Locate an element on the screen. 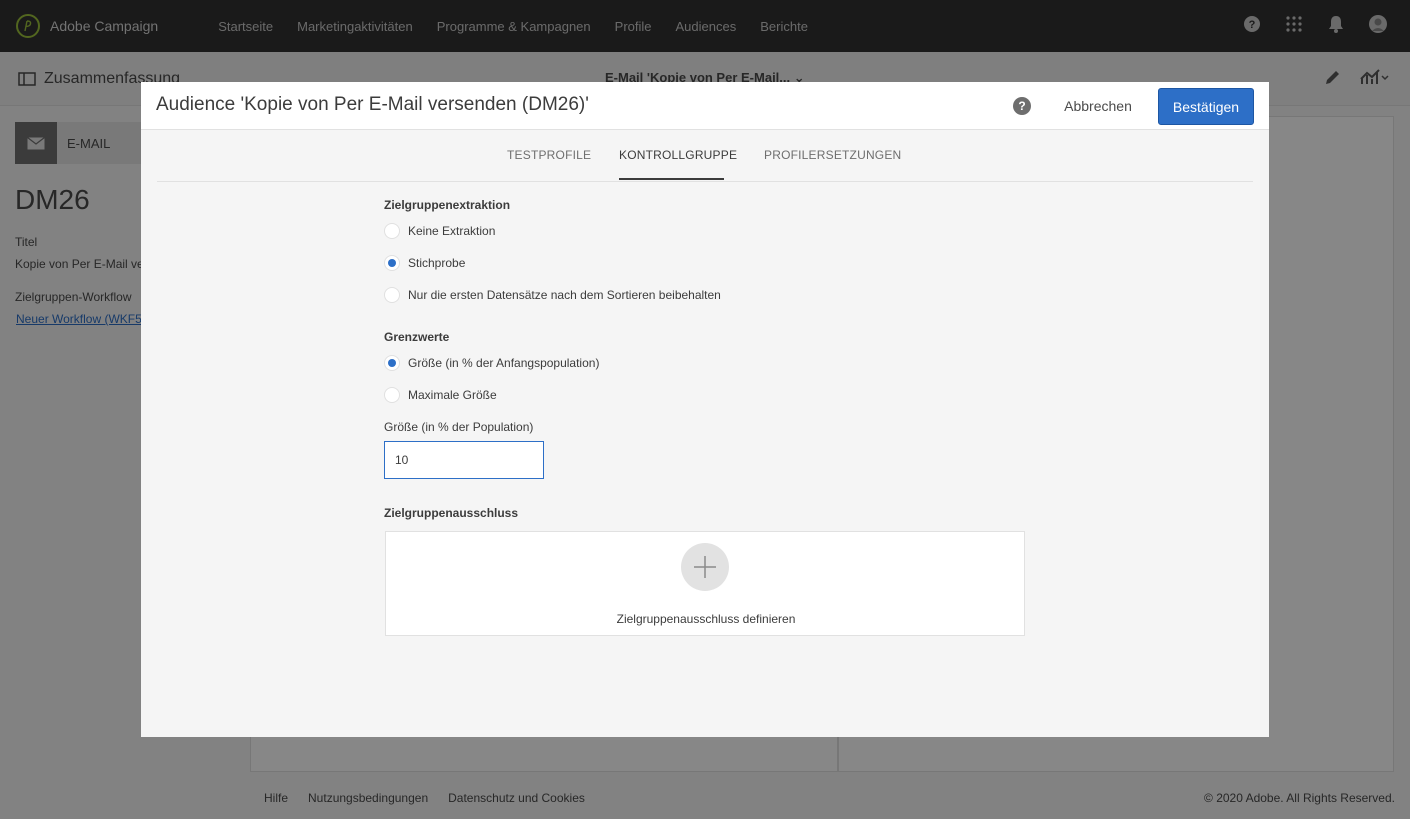 Image resolution: width=1410 pixels, height=819 pixels. radio-stichprobe: Stichprobe is located at coordinates (424, 263).